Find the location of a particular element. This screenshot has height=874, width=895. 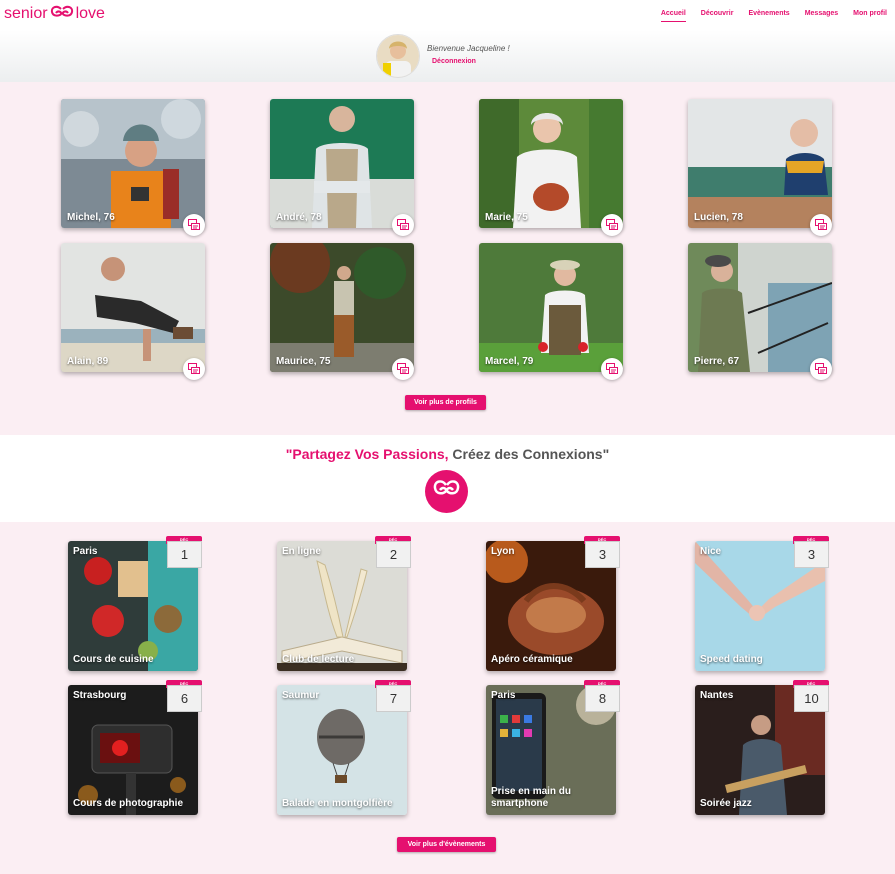

calendar-day: 6 is located at coordinates (184, 698).